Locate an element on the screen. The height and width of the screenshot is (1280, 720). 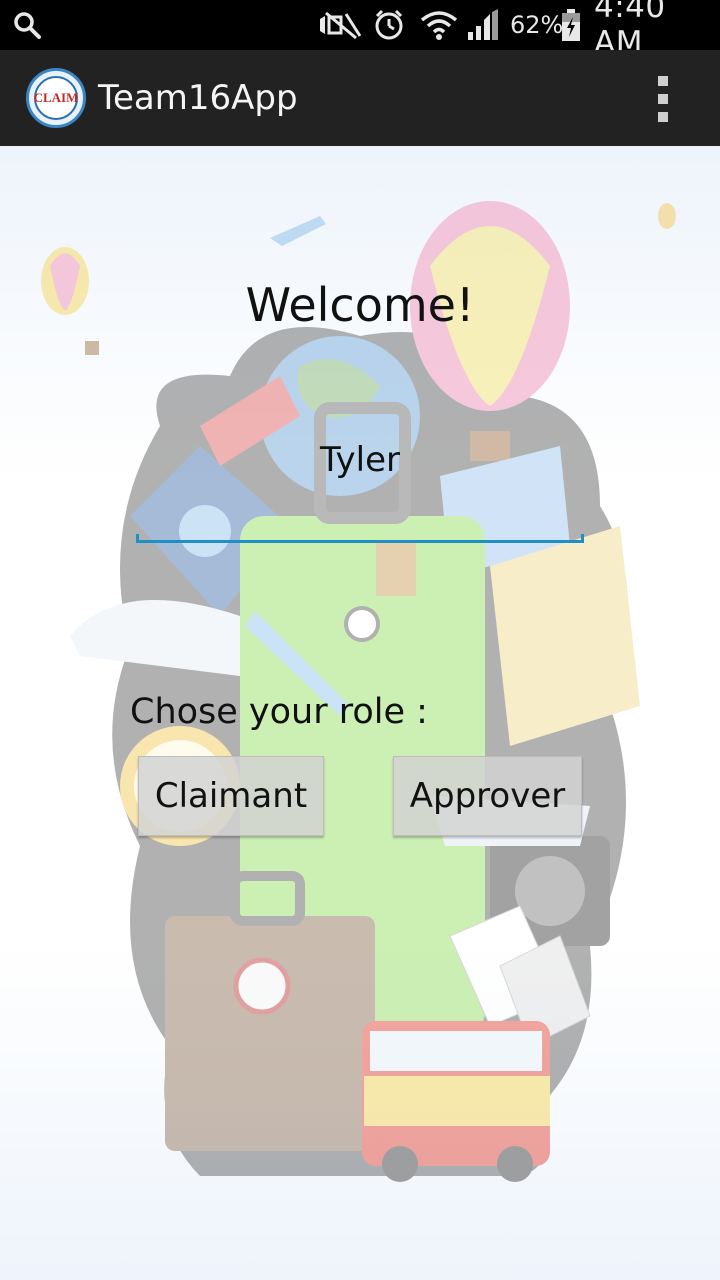
app-title: Team16App is located at coordinates (198, 98).